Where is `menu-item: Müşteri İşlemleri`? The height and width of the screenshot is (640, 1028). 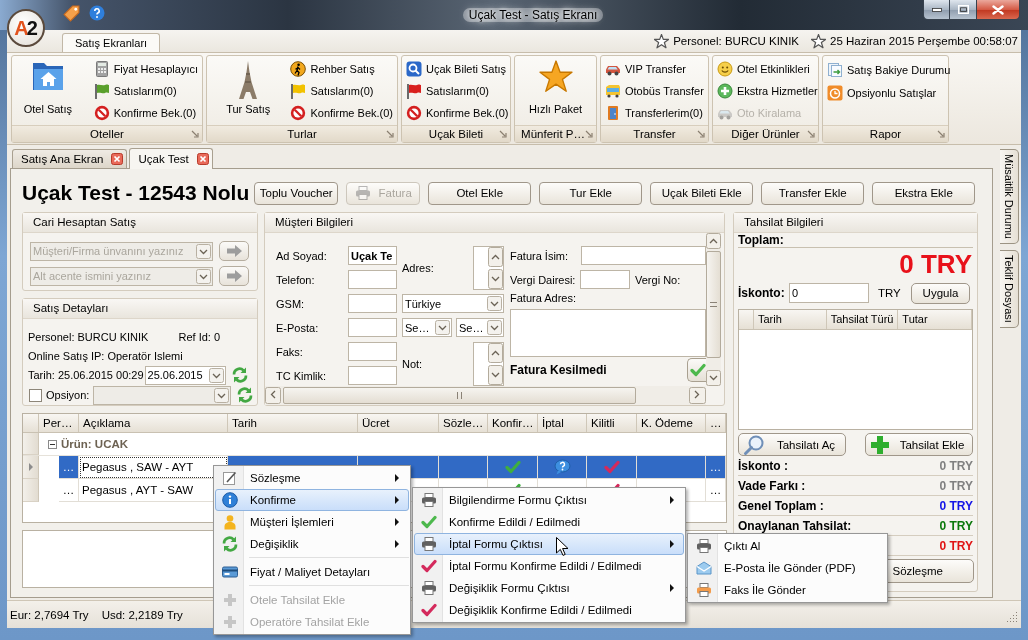
menu-item: Müşteri İşlemleri is located at coordinates (312, 522).